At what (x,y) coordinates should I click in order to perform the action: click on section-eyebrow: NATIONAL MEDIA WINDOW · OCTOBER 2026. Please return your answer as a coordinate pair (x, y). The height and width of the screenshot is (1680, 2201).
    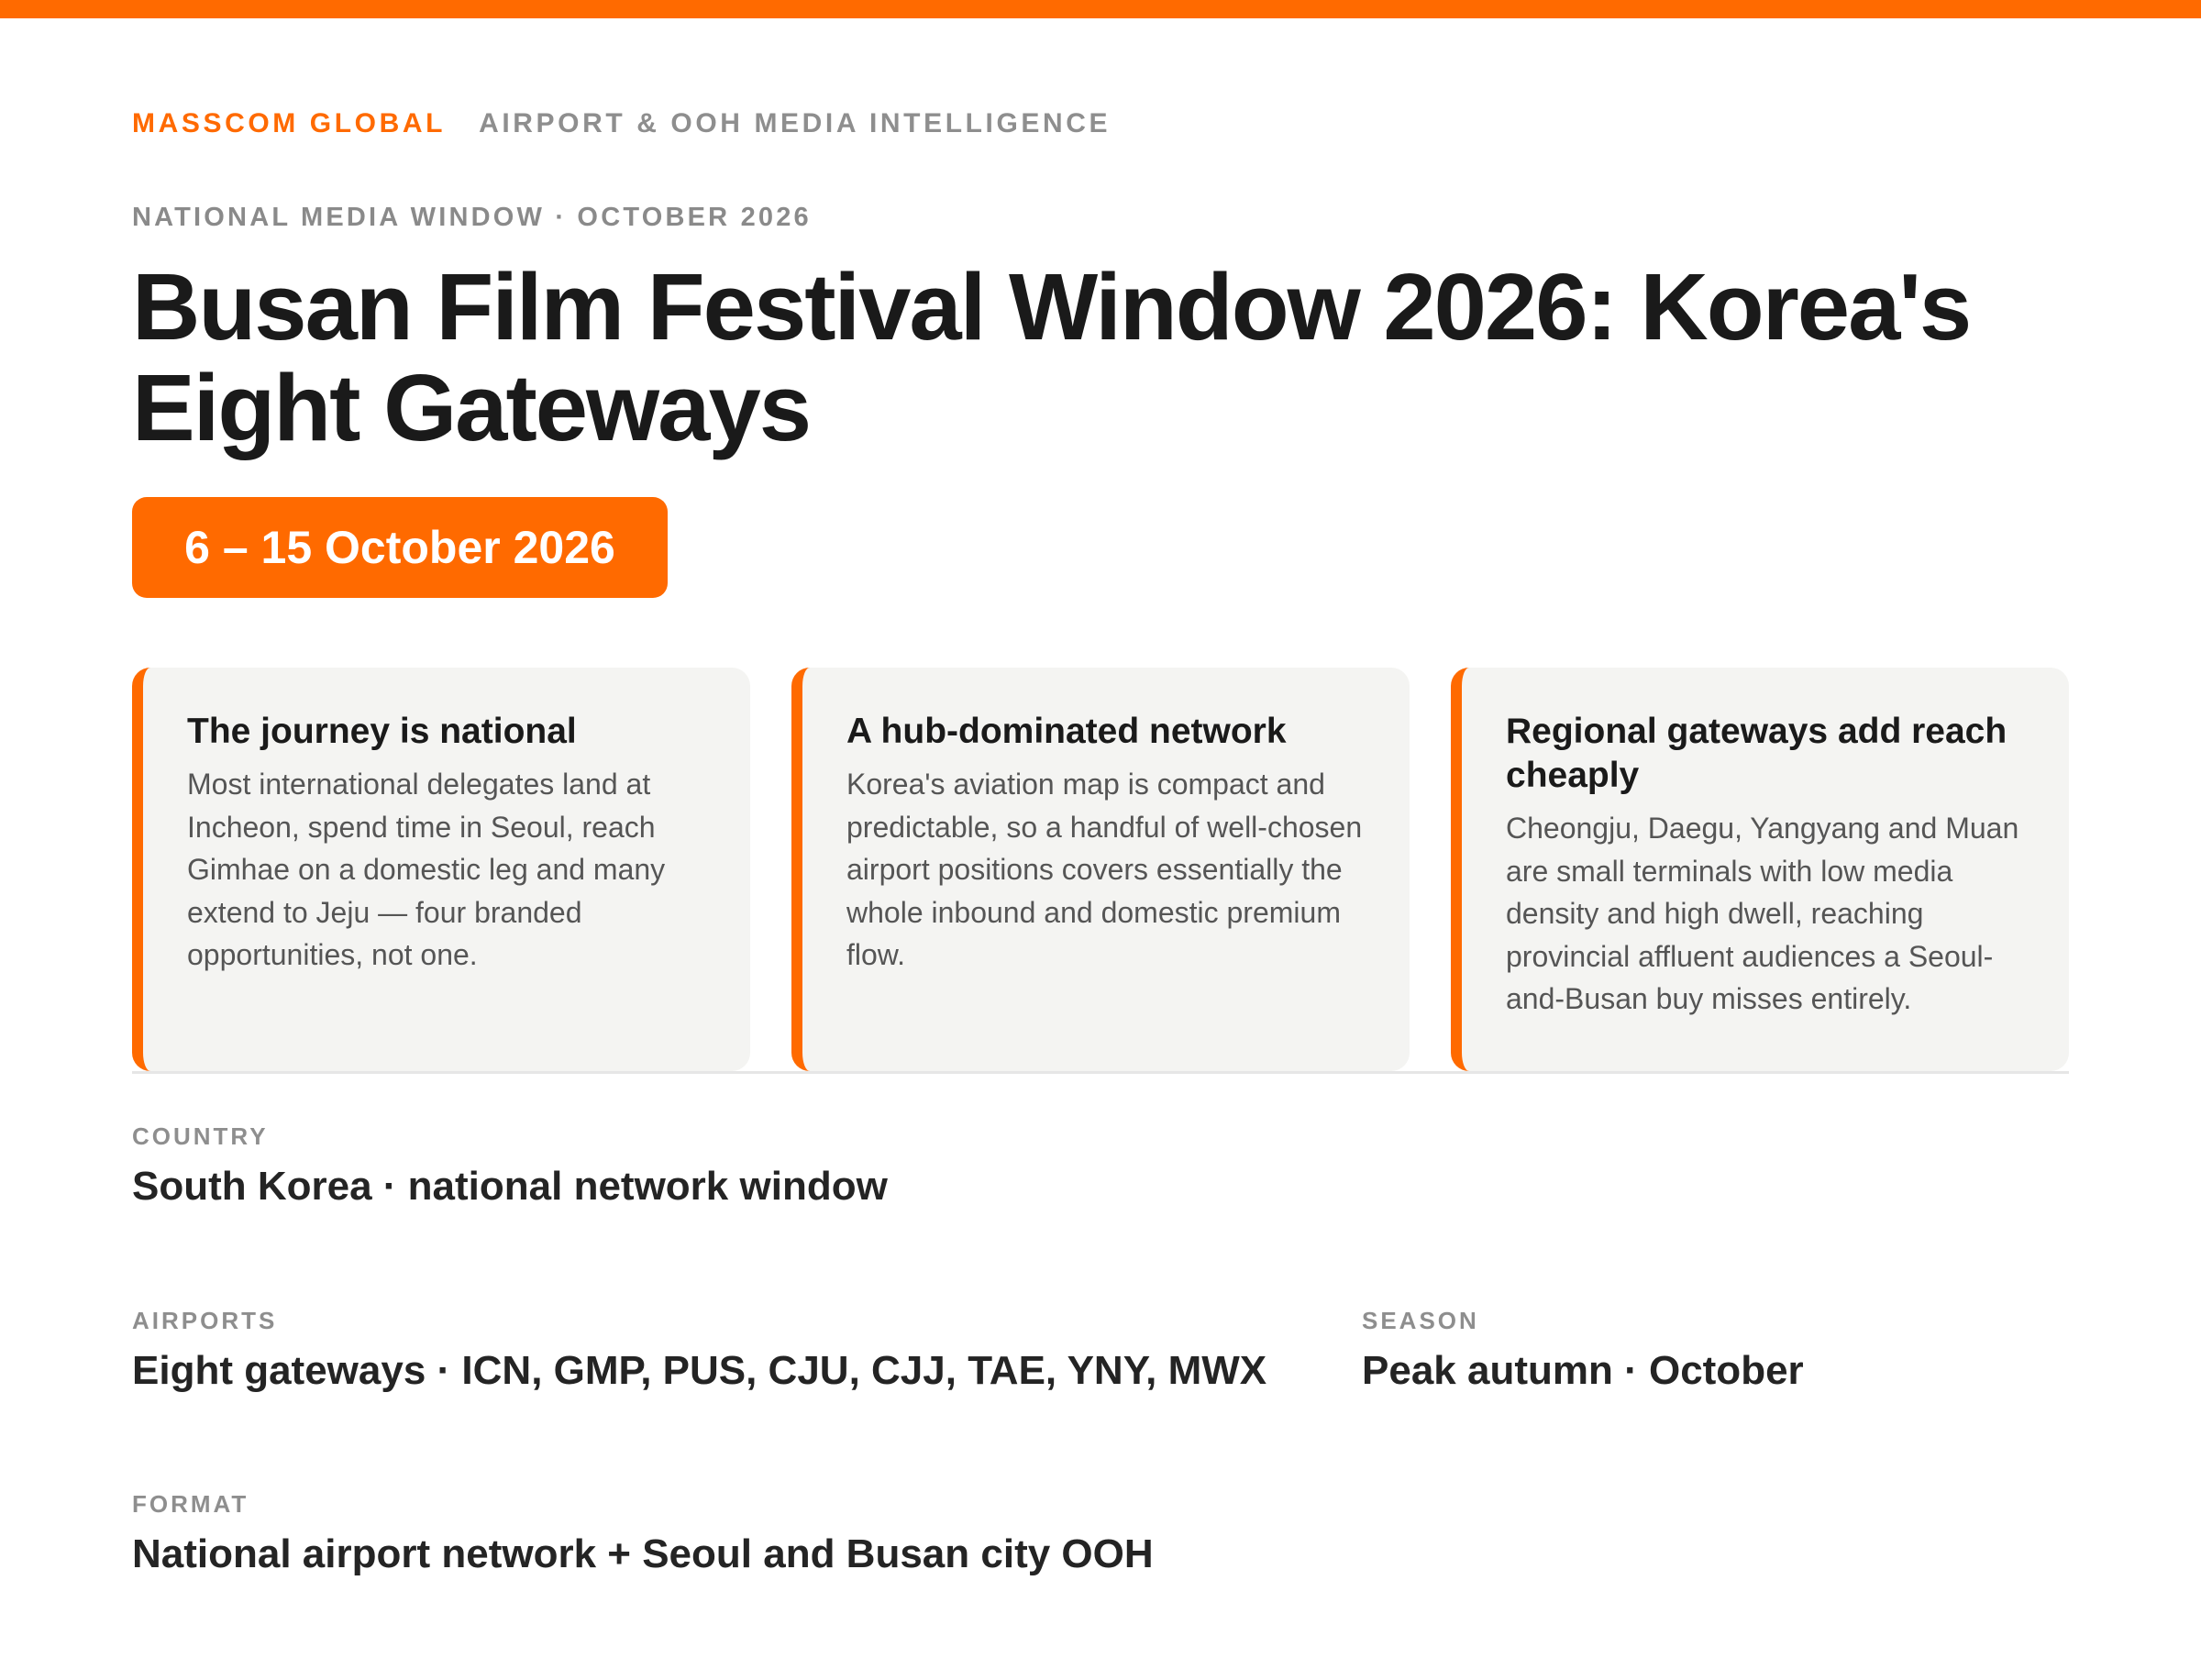
    Looking at the image, I should click on (472, 217).